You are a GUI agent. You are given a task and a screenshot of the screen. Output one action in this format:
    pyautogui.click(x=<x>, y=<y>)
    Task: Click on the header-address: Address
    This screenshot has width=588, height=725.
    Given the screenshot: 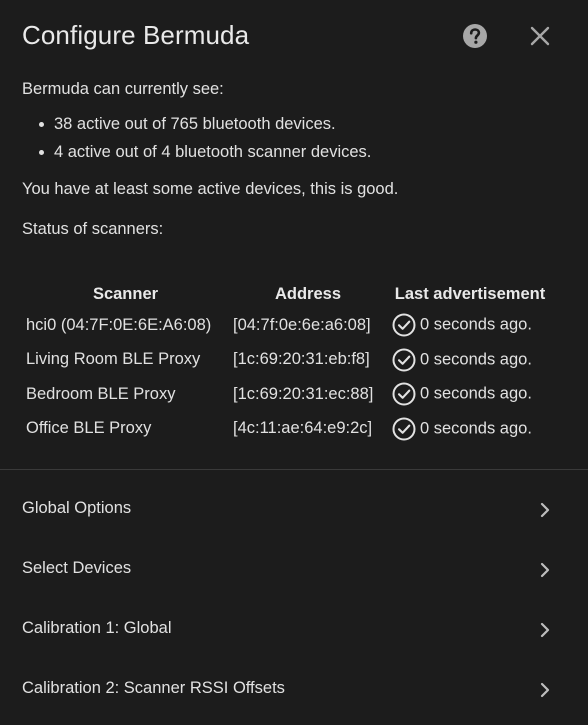 What is the action you would take?
    pyautogui.click(x=308, y=293)
    